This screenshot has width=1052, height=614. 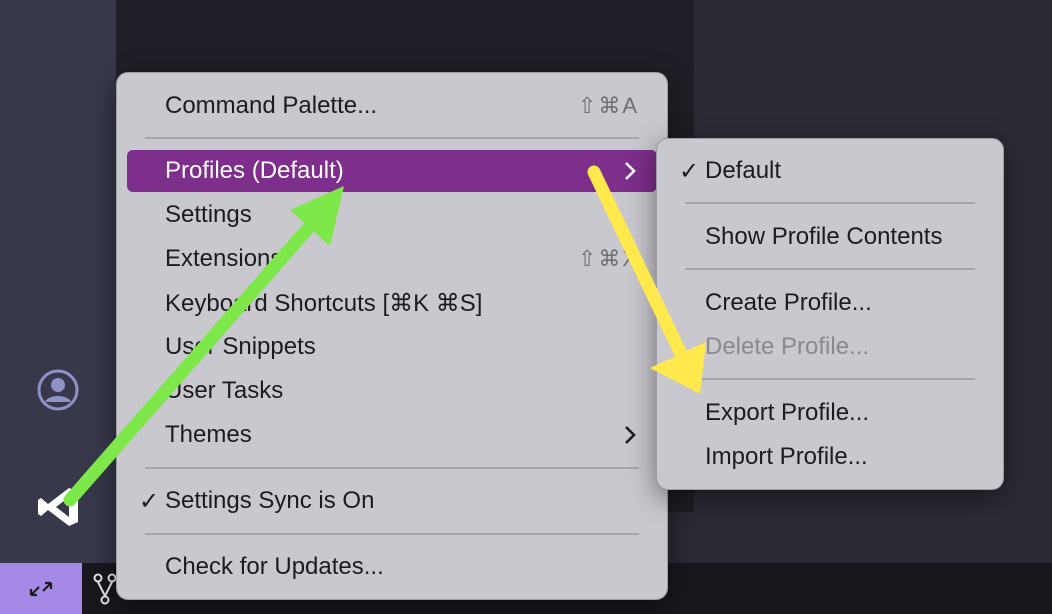 What do you see at coordinates (392, 391) in the screenshot?
I see `menu-item-user-tasks: User Tasks` at bounding box center [392, 391].